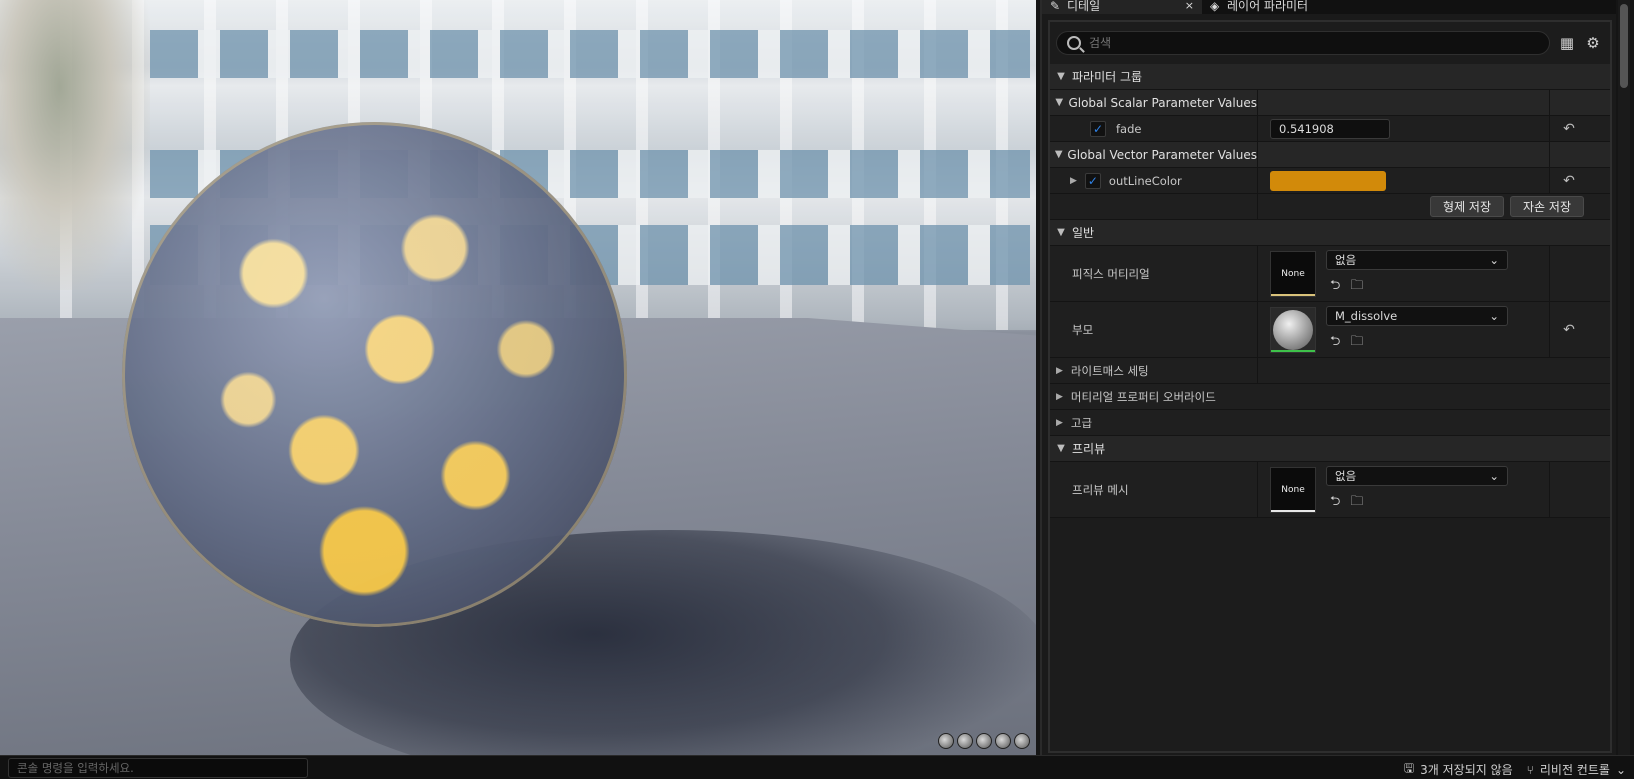 This screenshot has width=1634, height=779. What do you see at coordinates (1083, 233) in the screenshot?
I see `category-label: 일반` at bounding box center [1083, 233].